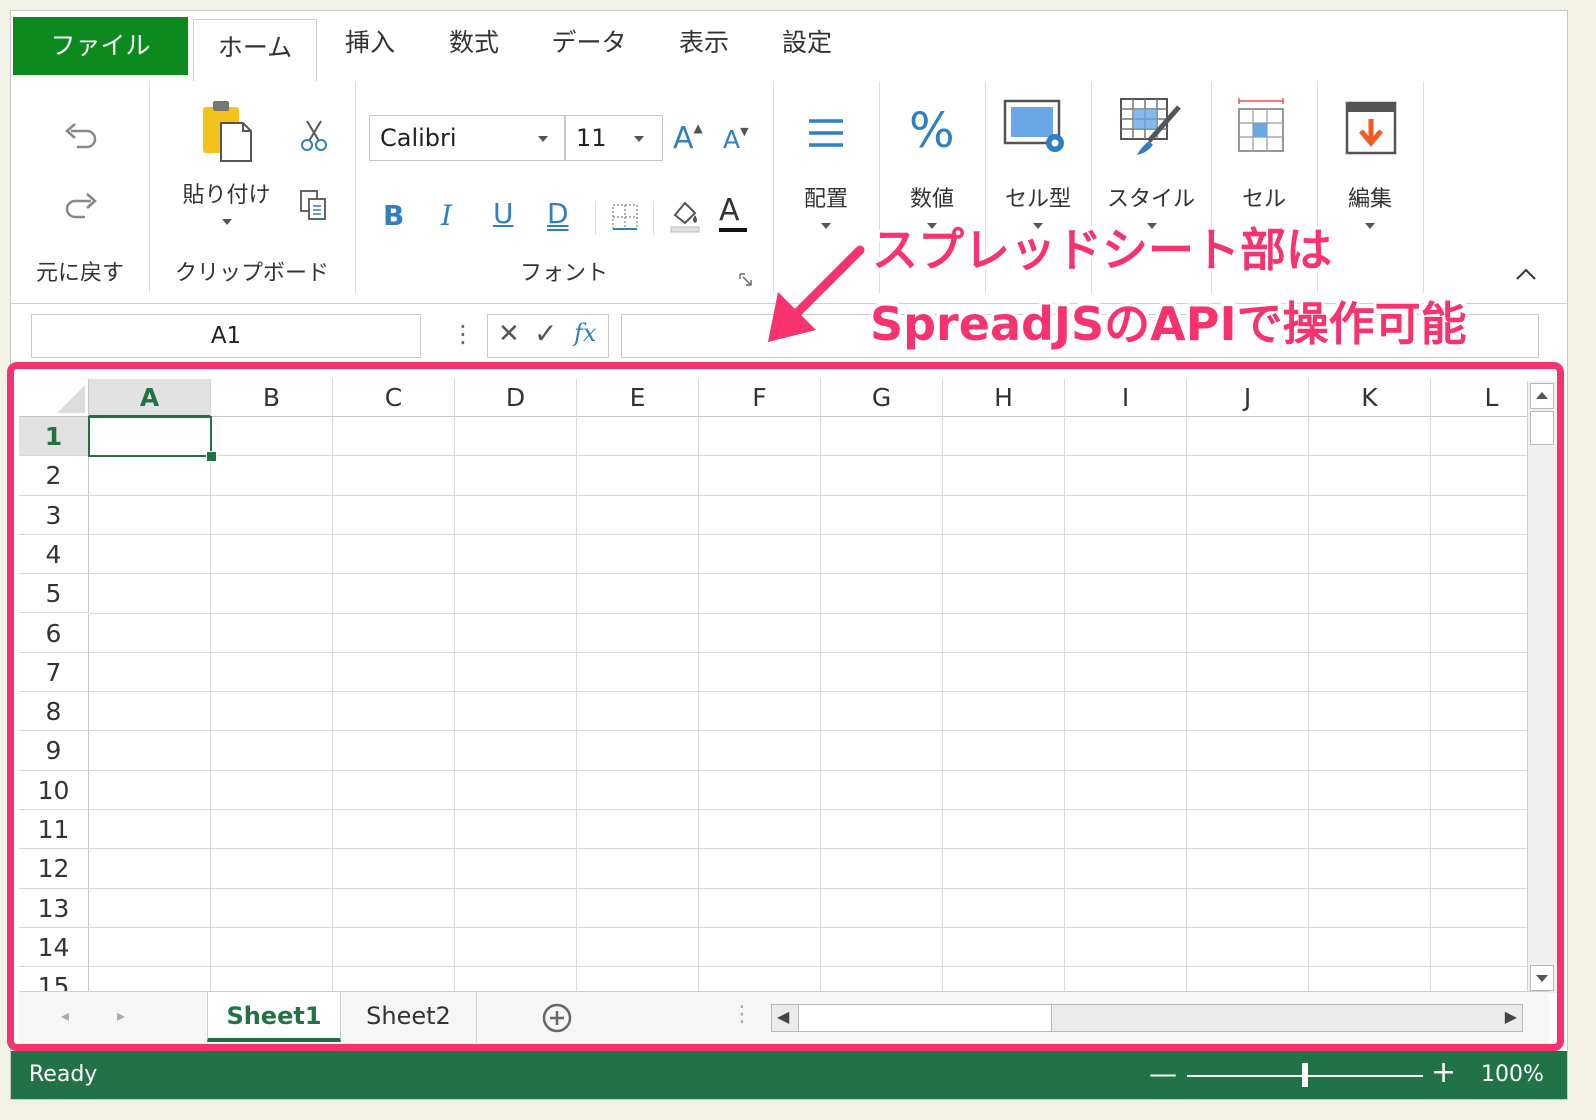 The width and height of the screenshot is (1596, 1120). Describe the element at coordinates (1004, 398) in the screenshot. I see `column-header-h: H` at that location.